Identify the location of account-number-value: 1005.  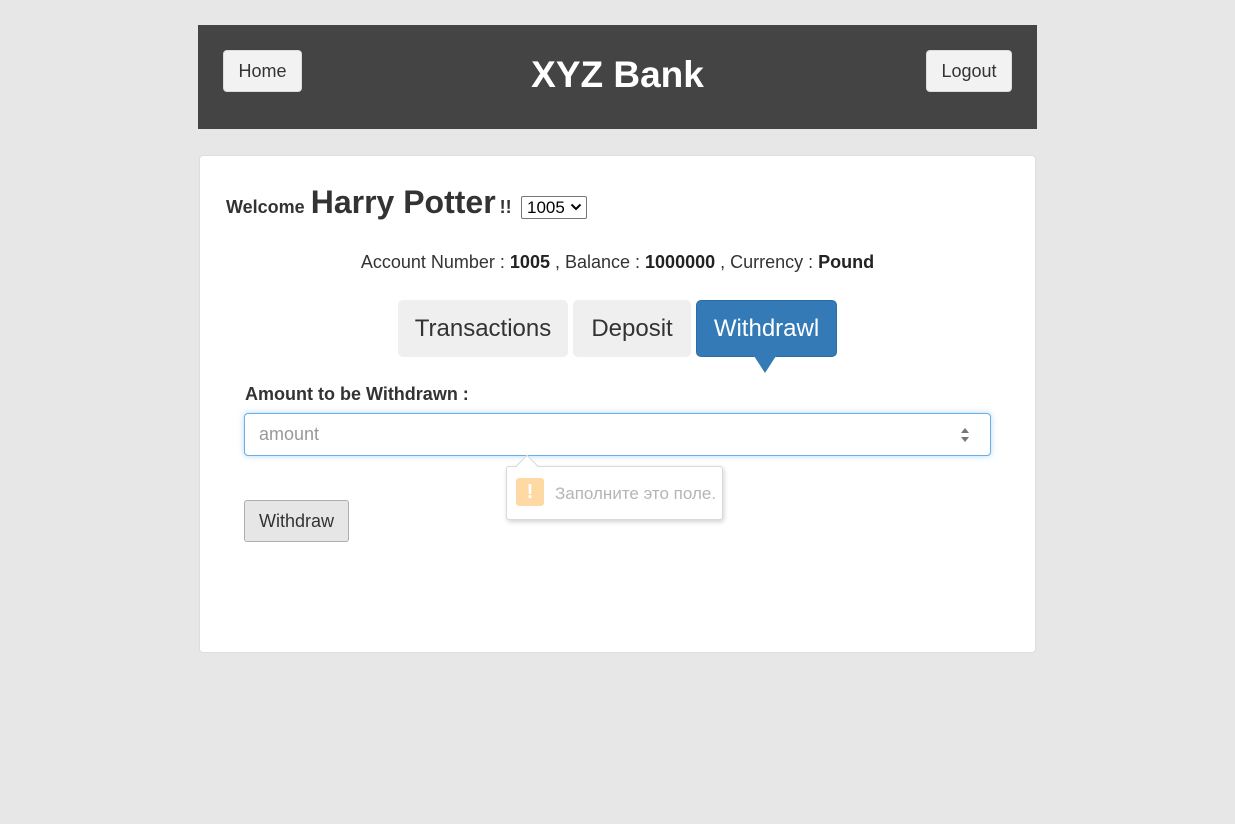
(529, 262).